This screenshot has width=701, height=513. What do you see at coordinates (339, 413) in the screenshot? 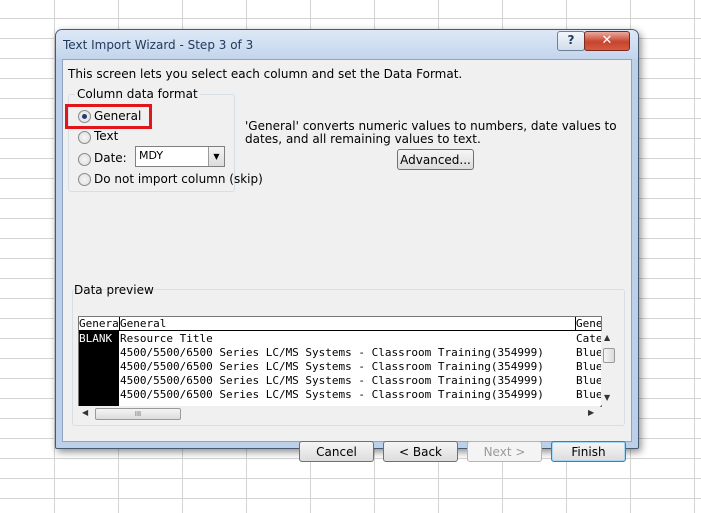
I see `preview-horizontal-scrollbar: ◀ III ▶` at bounding box center [339, 413].